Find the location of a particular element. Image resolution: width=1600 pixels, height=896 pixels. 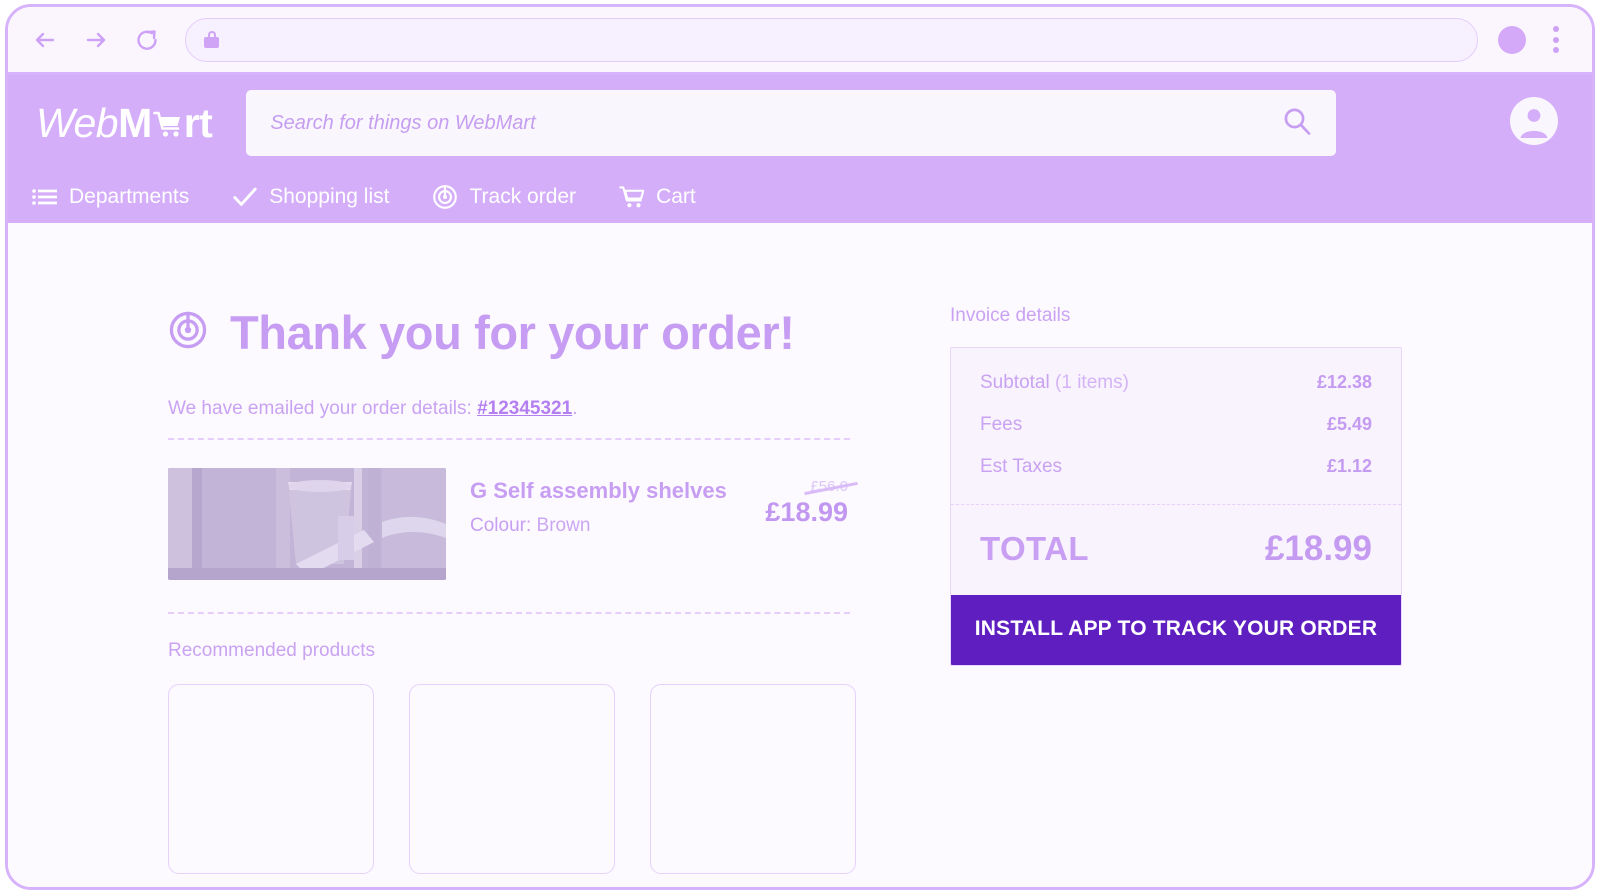

nav-item-label: Cart is located at coordinates (676, 196).